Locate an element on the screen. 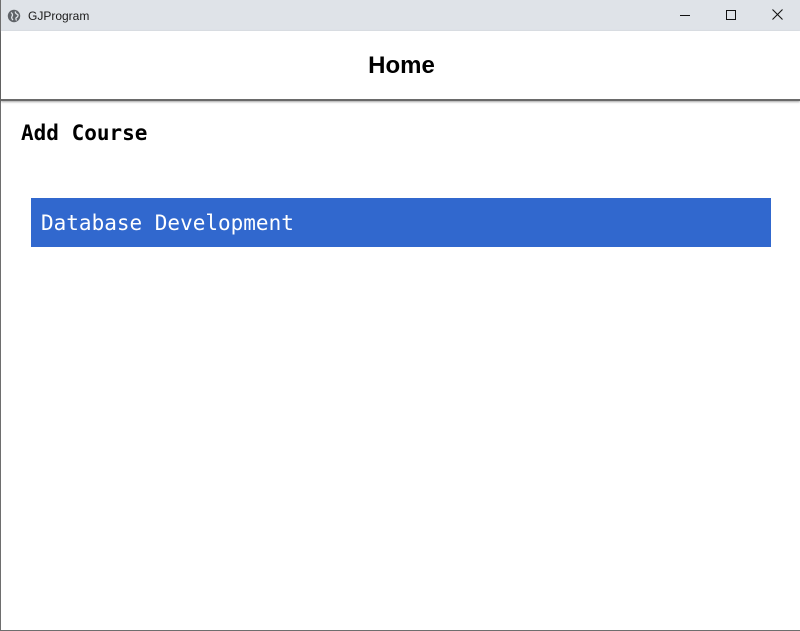  navigation-bar: Home is located at coordinates (400, 66).